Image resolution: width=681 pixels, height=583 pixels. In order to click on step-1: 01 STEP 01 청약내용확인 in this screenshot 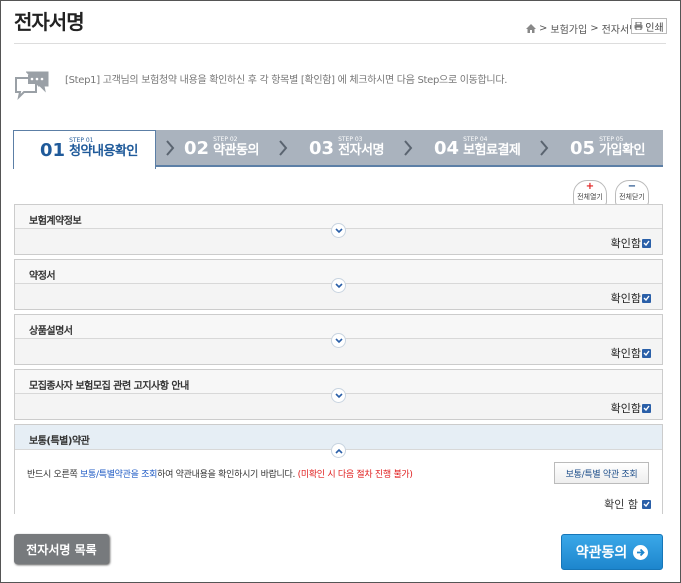, I will do `click(84, 149)`.